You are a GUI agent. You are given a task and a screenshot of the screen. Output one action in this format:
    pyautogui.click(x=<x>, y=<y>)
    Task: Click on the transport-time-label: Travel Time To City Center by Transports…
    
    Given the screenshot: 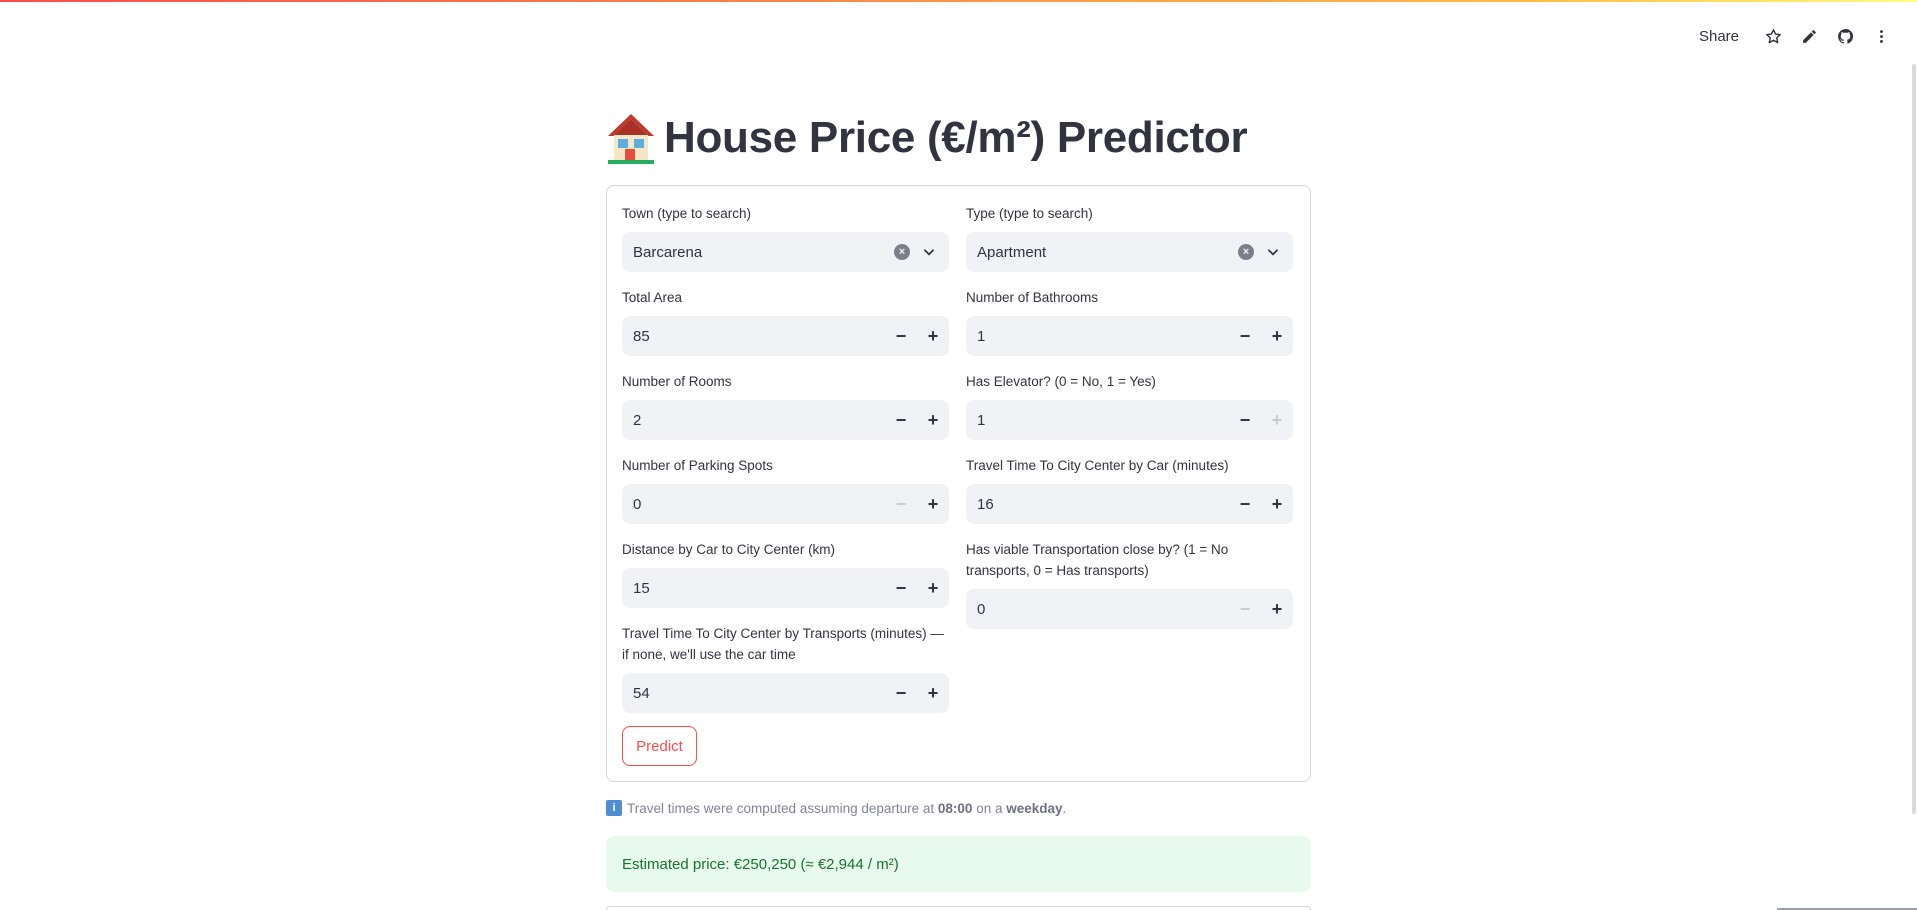 What is the action you would take?
    pyautogui.click(x=783, y=644)
    